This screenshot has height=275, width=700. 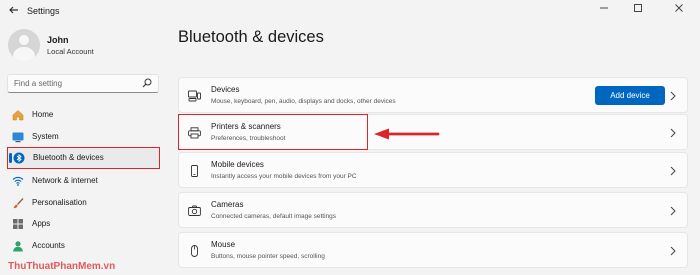 What do you see at coordinates (18, 203) in the screenshot?
I see `paintbrush-icon` at bounding box center [18, 203].